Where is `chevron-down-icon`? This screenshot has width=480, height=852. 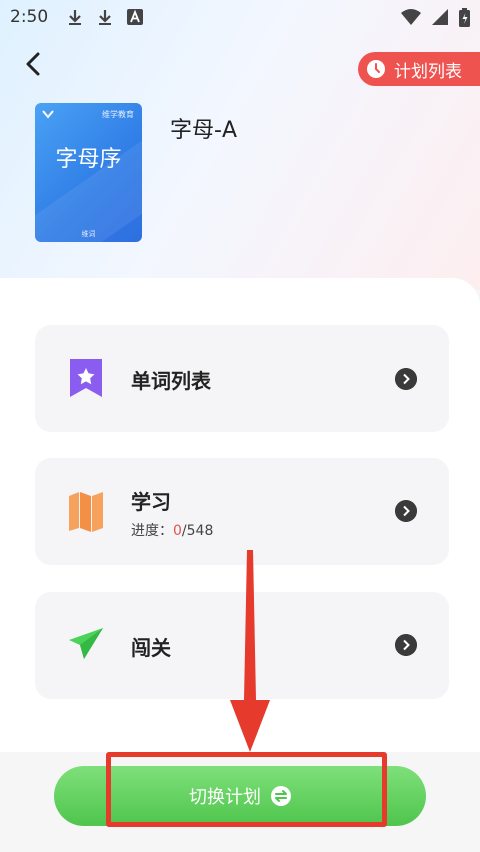 chevron-down-icon is located at coordinates (48, 114).